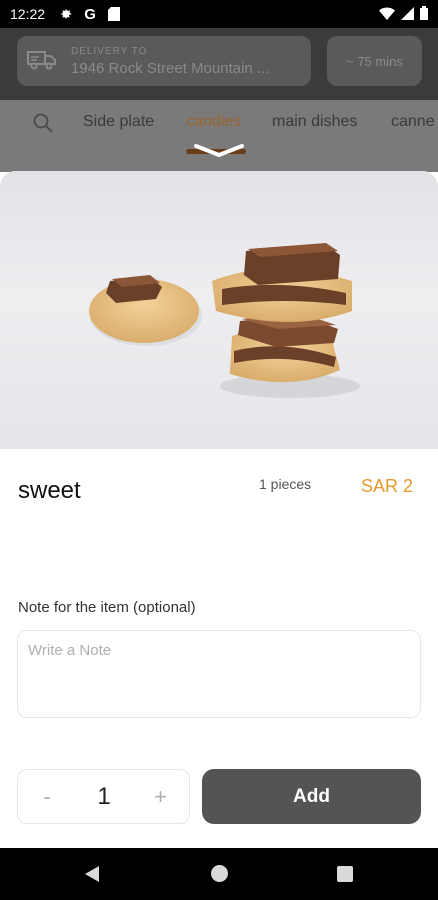 The width and height of the screenshot is (438, 900). Describe the element at coordinates (66, 14) in the screenshot. I see `settings-icon` at that location.